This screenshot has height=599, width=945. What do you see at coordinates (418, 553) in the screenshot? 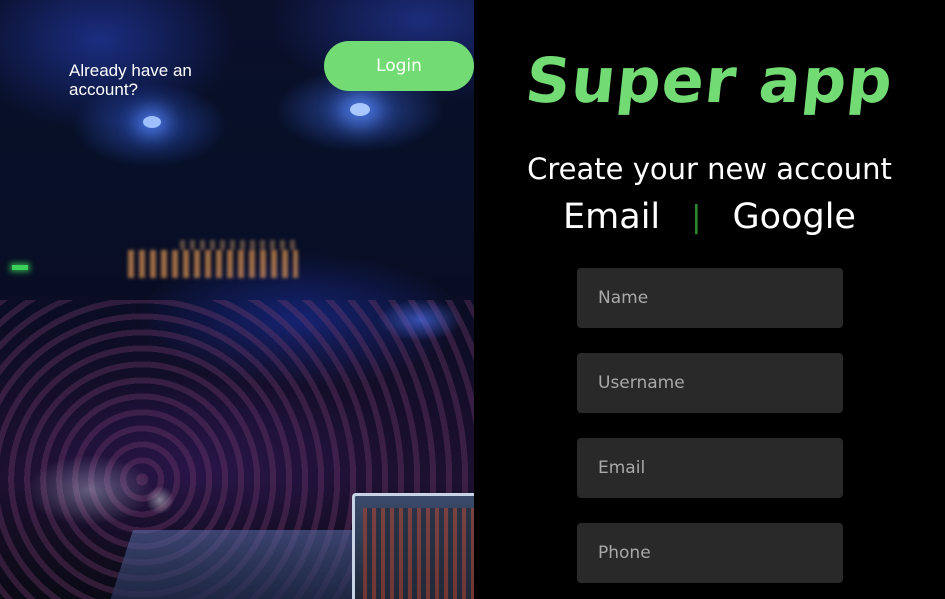
I see `dj-laptop-screen` at bounding box center [418, 553].